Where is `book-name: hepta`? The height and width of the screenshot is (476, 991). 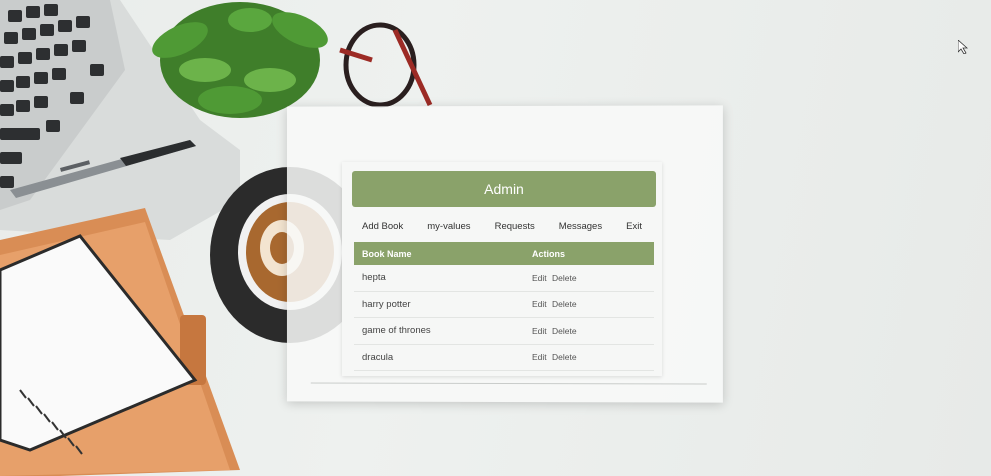 book-name: hepta is located at coordinates (443, 277).